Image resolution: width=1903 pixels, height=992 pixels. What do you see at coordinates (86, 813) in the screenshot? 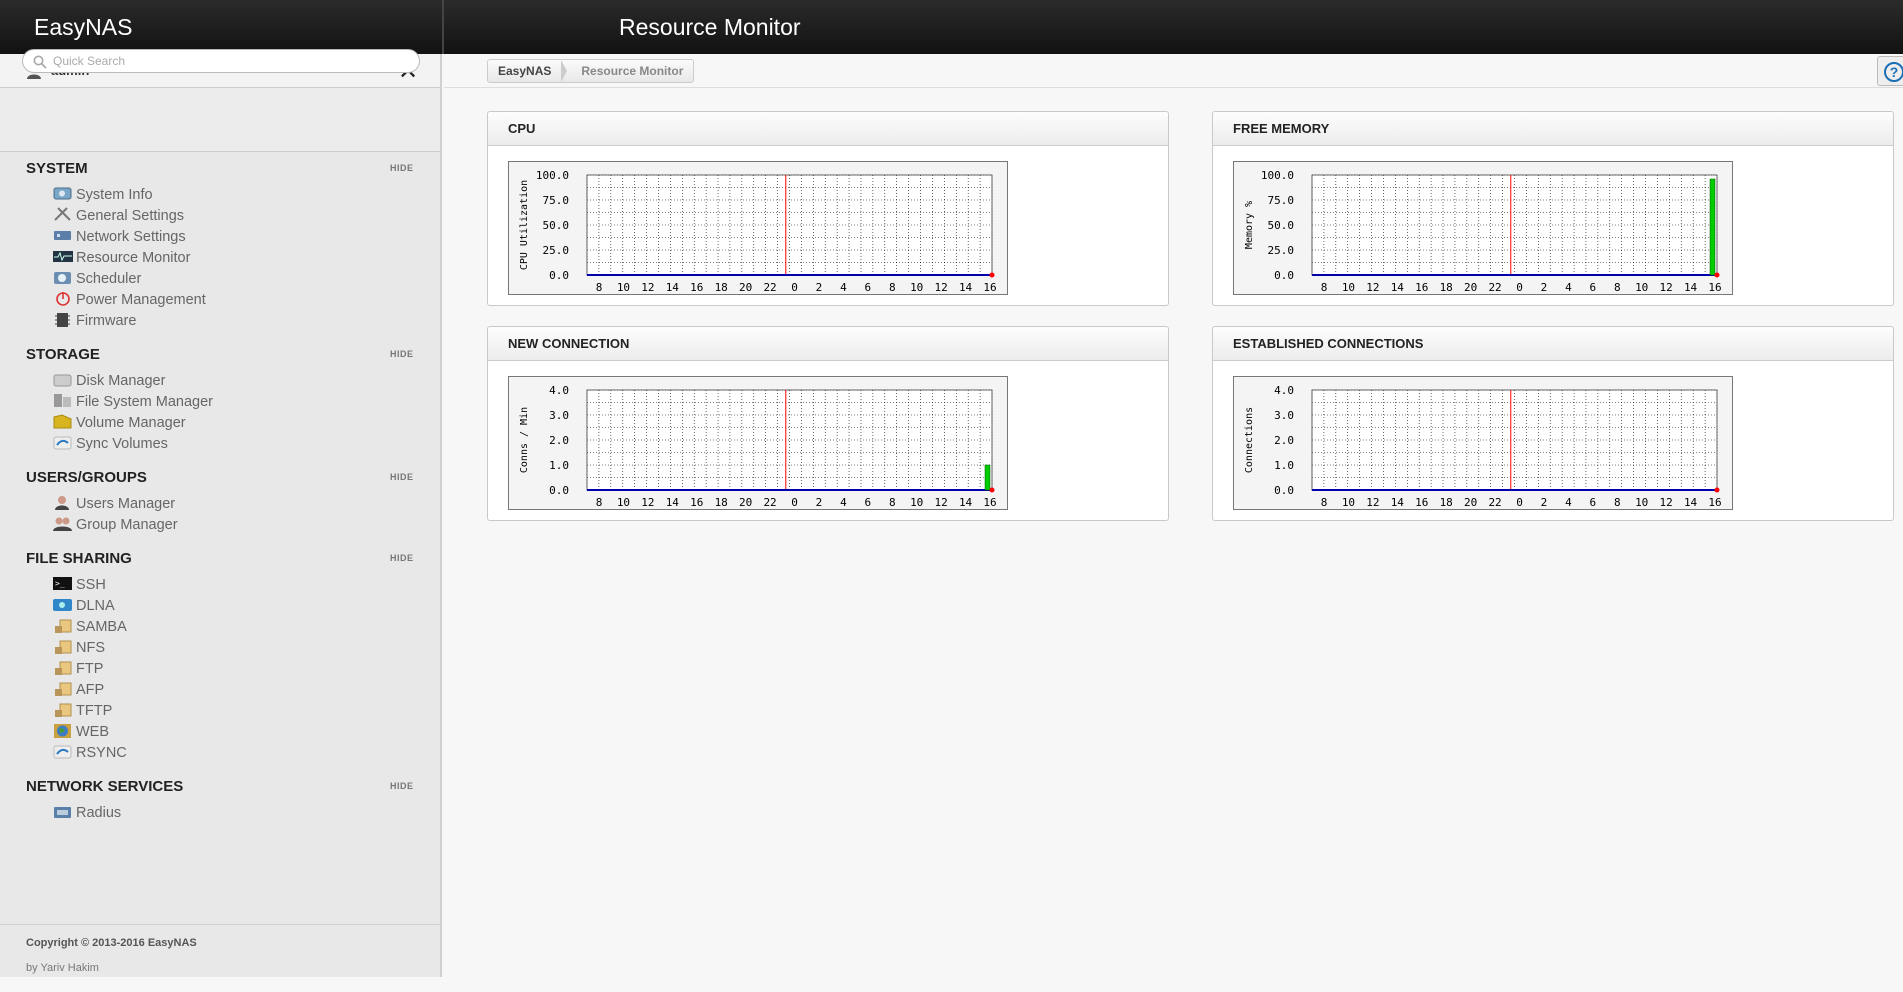
I see `sidebar-item-radius: Radius` at bounding box center [86, 813].